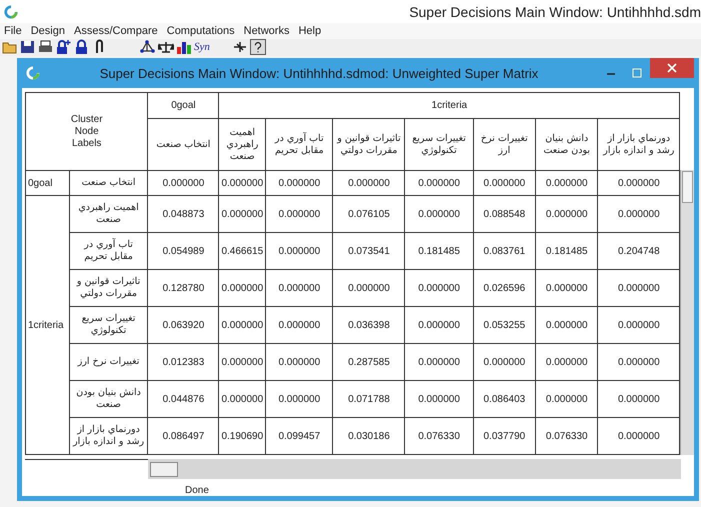 Image resolution: width=701 pixels, height=507 pixels. Describe the element at coordinates (13, 30) in the screenshot. I see `menu-item: File` at that location.